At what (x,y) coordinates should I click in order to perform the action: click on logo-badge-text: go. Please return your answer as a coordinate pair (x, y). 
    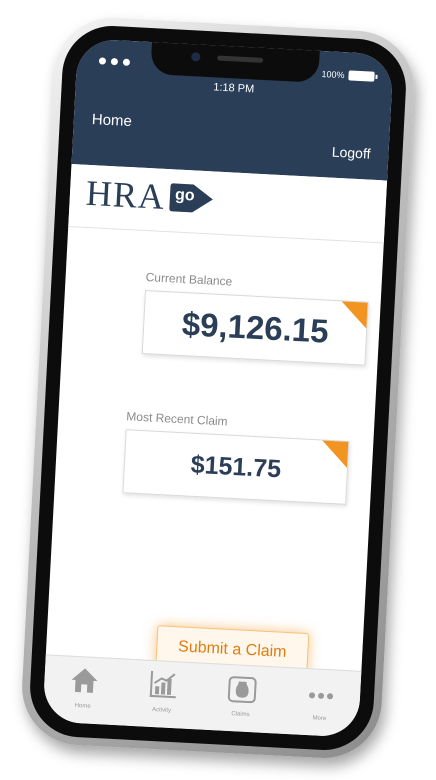
    Looking at the image, I should click on (185, 195).